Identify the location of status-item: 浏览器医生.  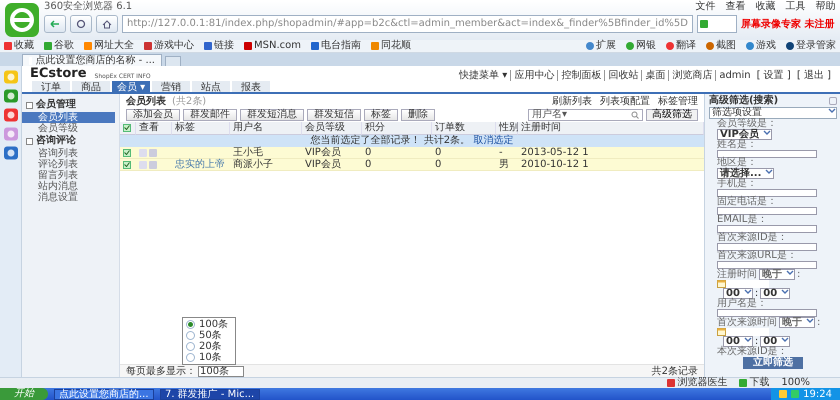
(697, 383).